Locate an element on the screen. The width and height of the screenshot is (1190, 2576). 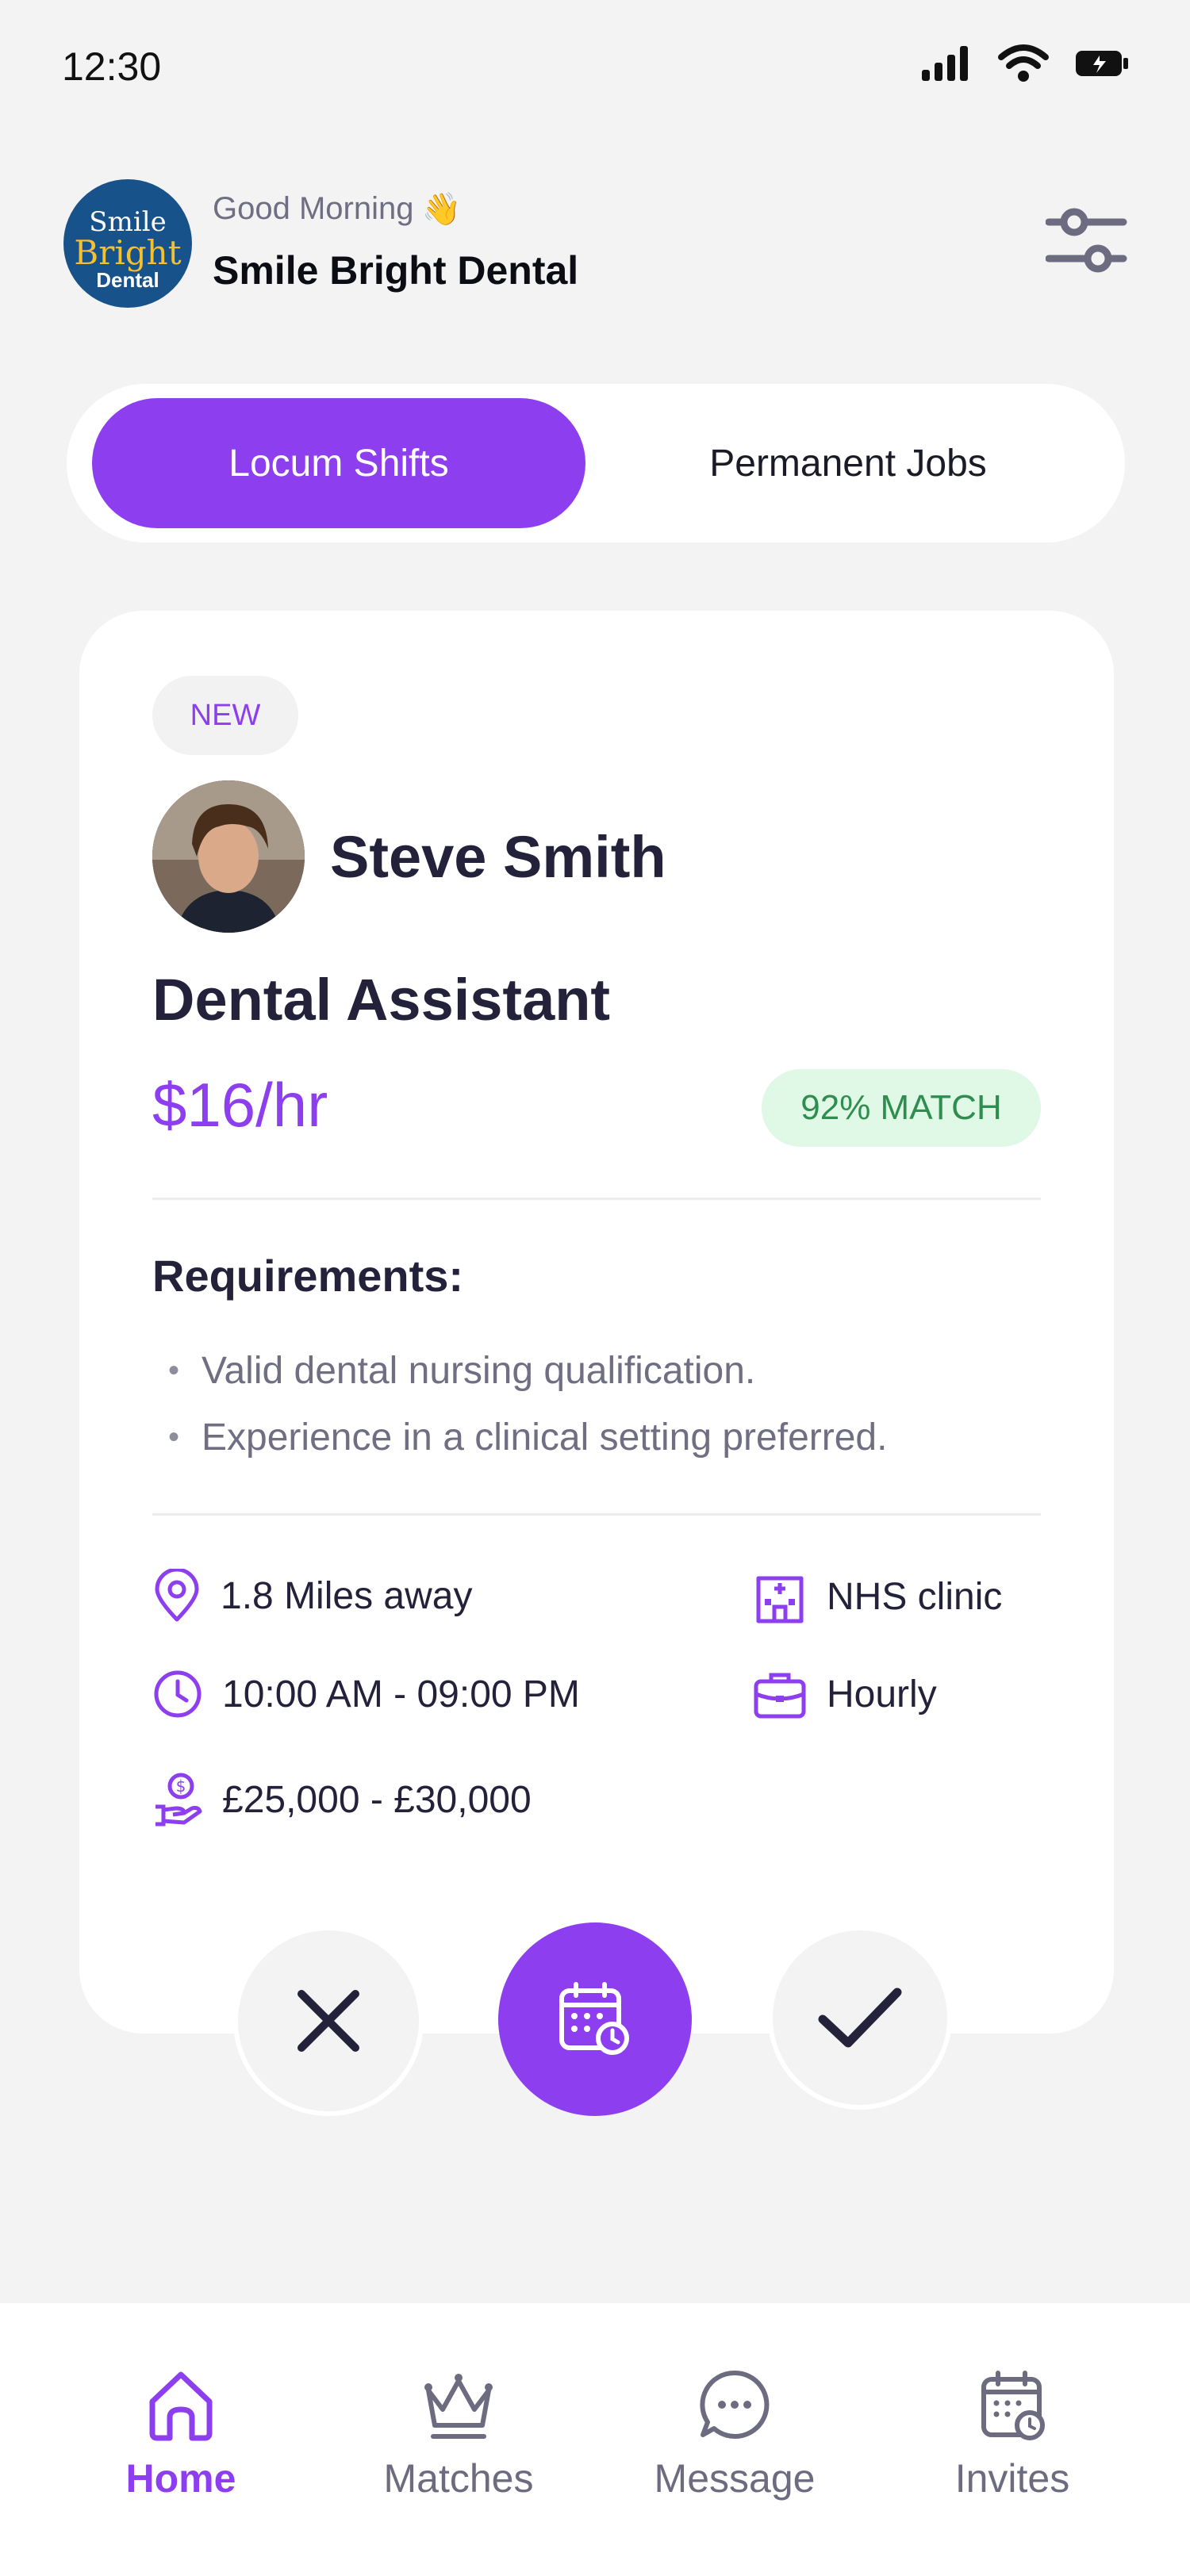
status-bar: 12:30 is located at coordinates (595, 68).